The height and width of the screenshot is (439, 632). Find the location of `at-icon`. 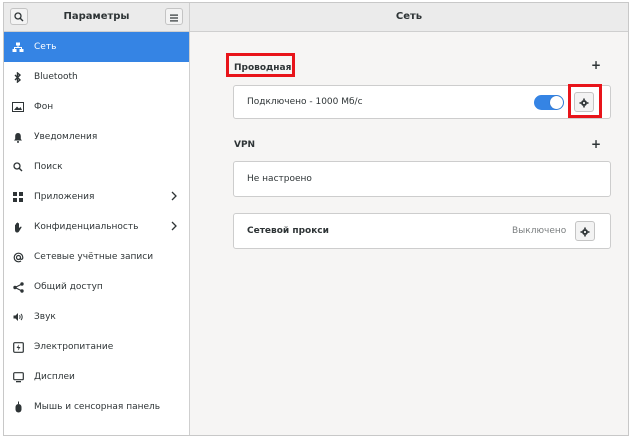

at-icon is located at coordinates (18, 257).